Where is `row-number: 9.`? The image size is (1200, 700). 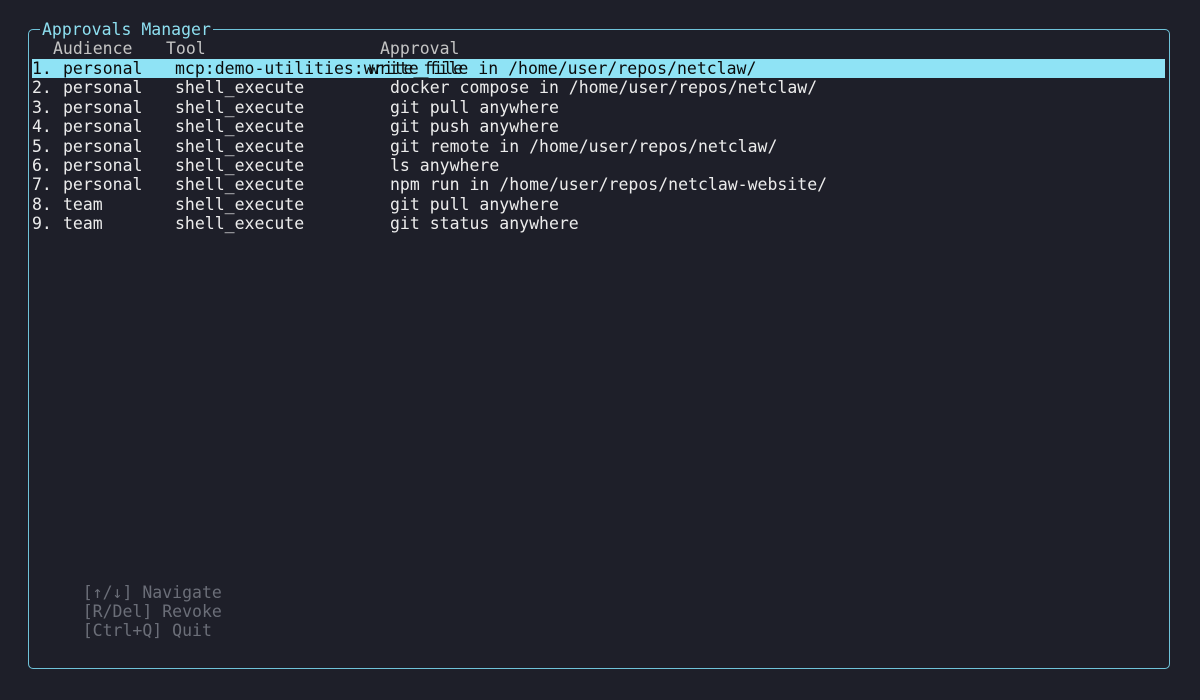
row-number: 9. is located at coordinates (42, 224).